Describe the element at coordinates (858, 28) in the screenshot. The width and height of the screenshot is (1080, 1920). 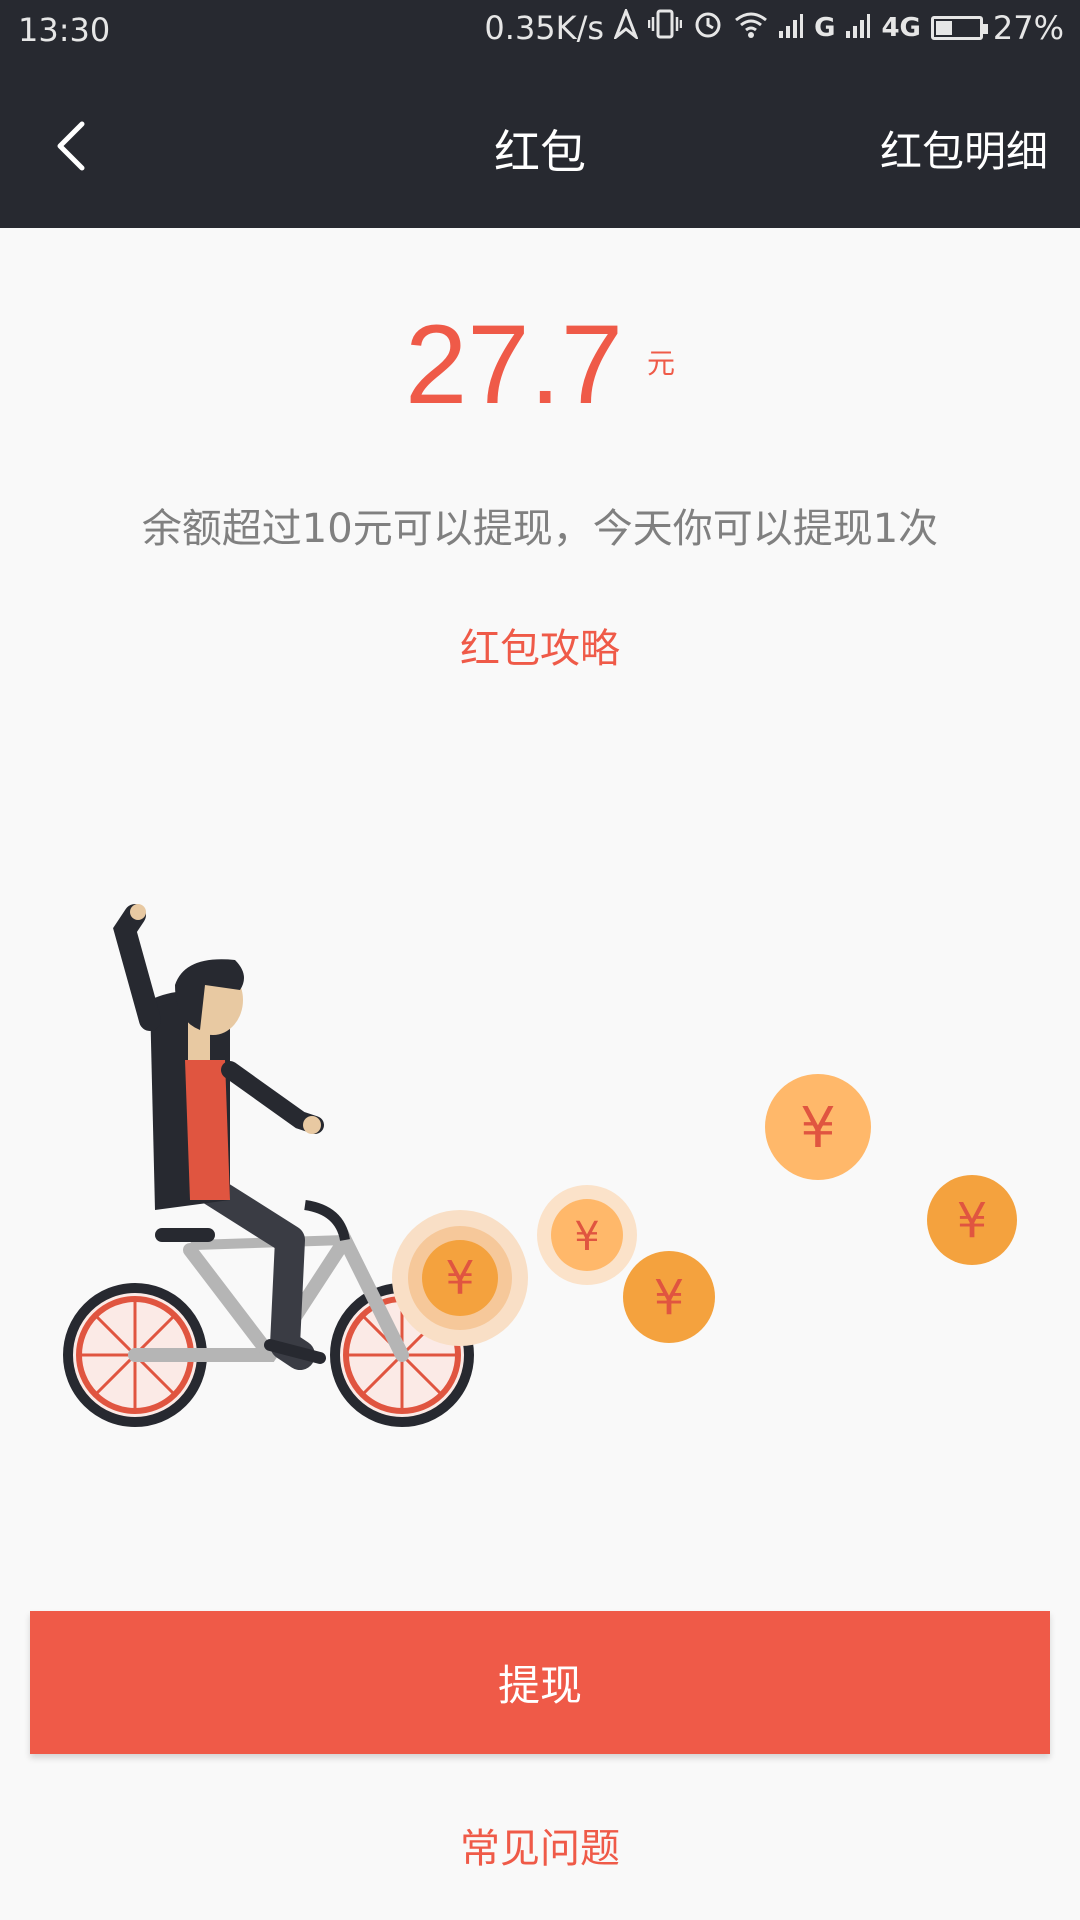
I see `signal-4g-icon` at that location.